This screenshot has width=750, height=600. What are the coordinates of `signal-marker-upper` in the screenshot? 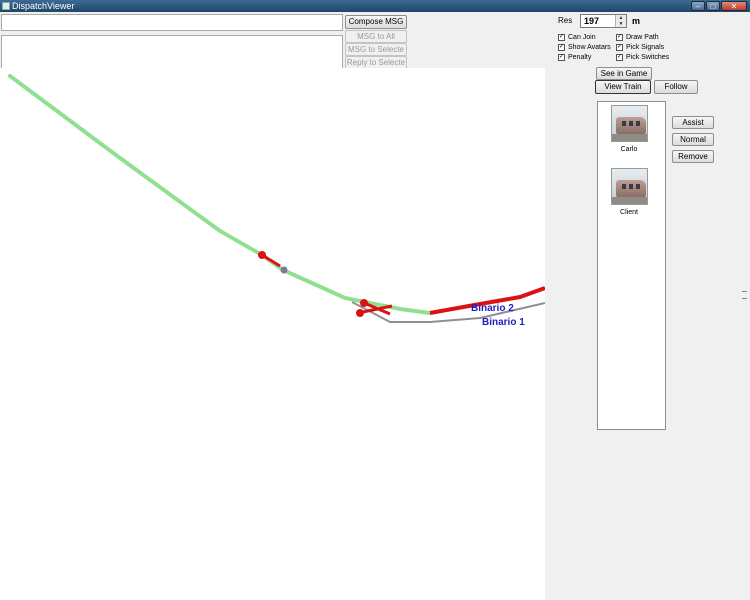 It's located at (364, 303).